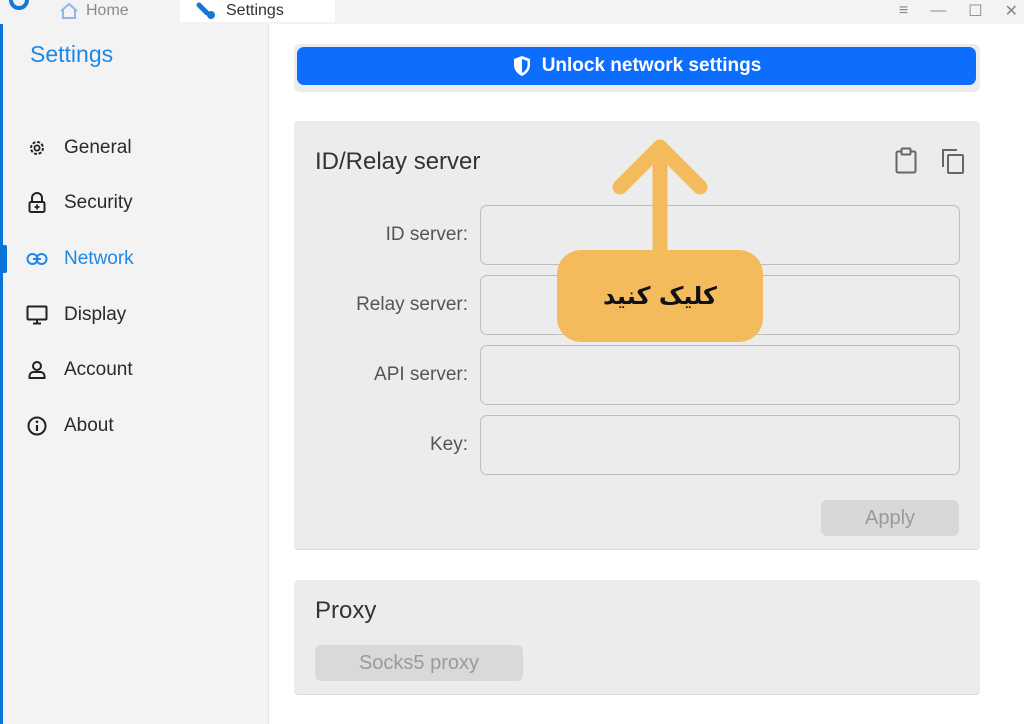  What do you see at coordinates (107, 10) in the screenshot?
I see `tab-home-label: Home` at bounding box center [107, 10].